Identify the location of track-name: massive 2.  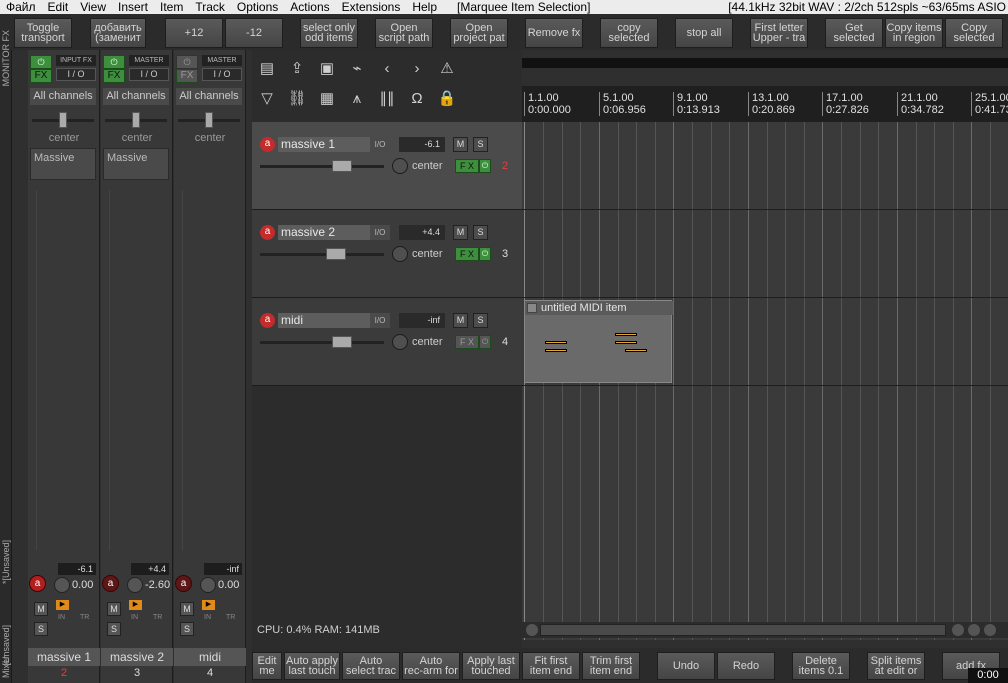
(324, 232).